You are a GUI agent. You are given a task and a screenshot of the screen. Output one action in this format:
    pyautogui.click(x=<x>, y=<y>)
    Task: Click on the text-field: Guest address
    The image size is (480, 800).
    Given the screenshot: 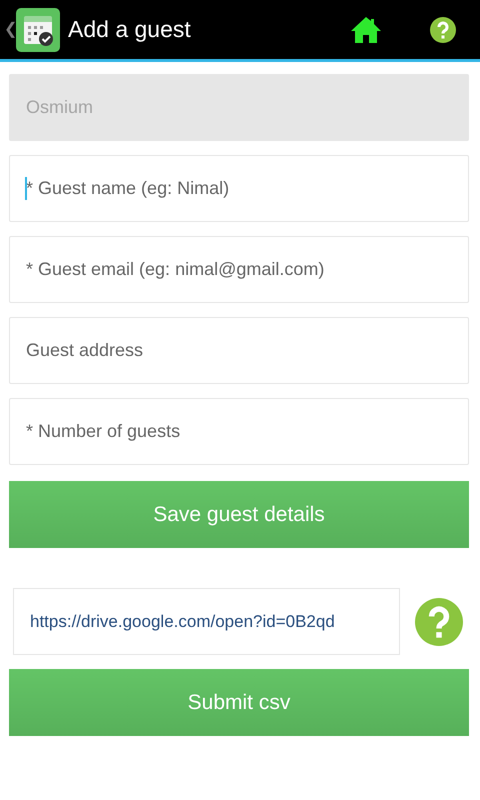 What is the action you would take?
    pyautogui.click(x=239, y=350)
    